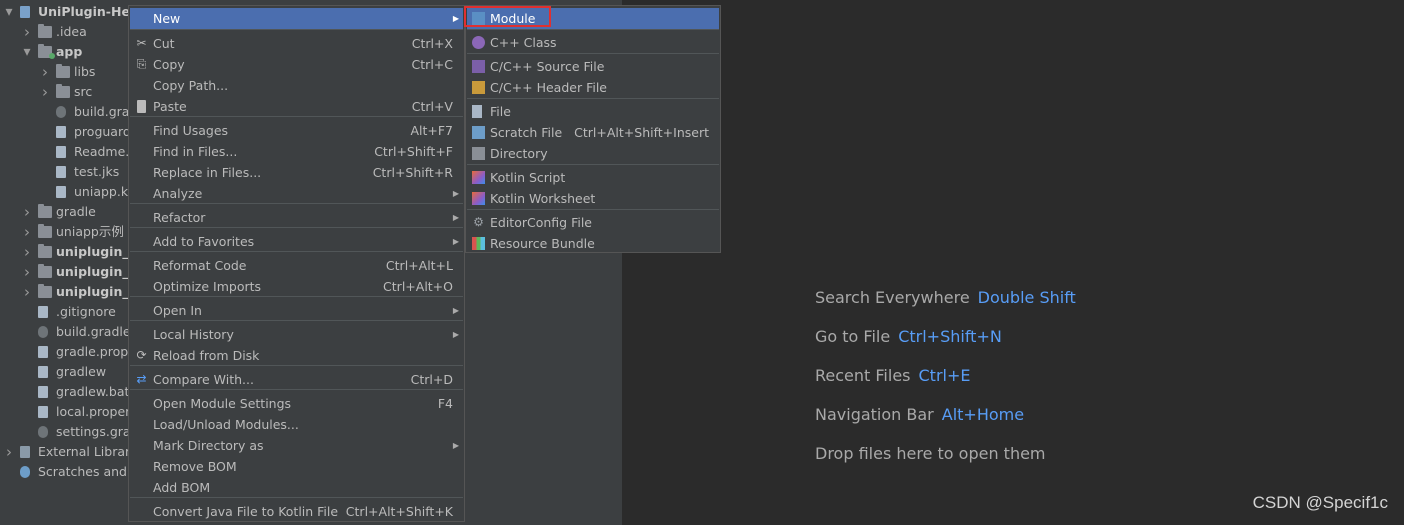 This screenshot has width=1404, height=525. What do you see at coordinates (593, 42) in the screenshot?
I see `submenu-item-c-class: C++ Class` at bounding box center [593, 42].